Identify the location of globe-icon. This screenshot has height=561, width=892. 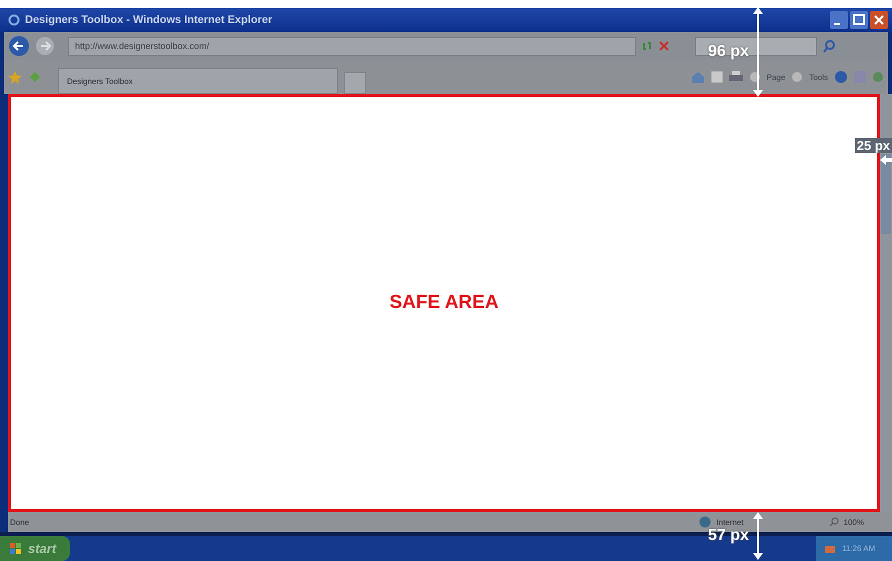
(705, 522).